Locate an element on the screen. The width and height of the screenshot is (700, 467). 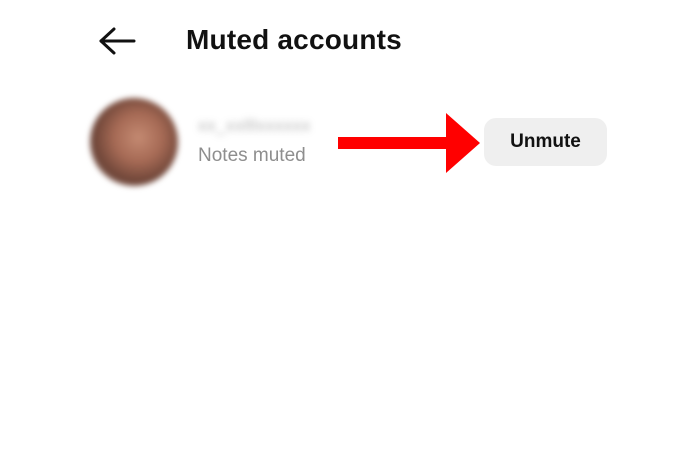
annotation-arrow is located at coordinates (409, 143).